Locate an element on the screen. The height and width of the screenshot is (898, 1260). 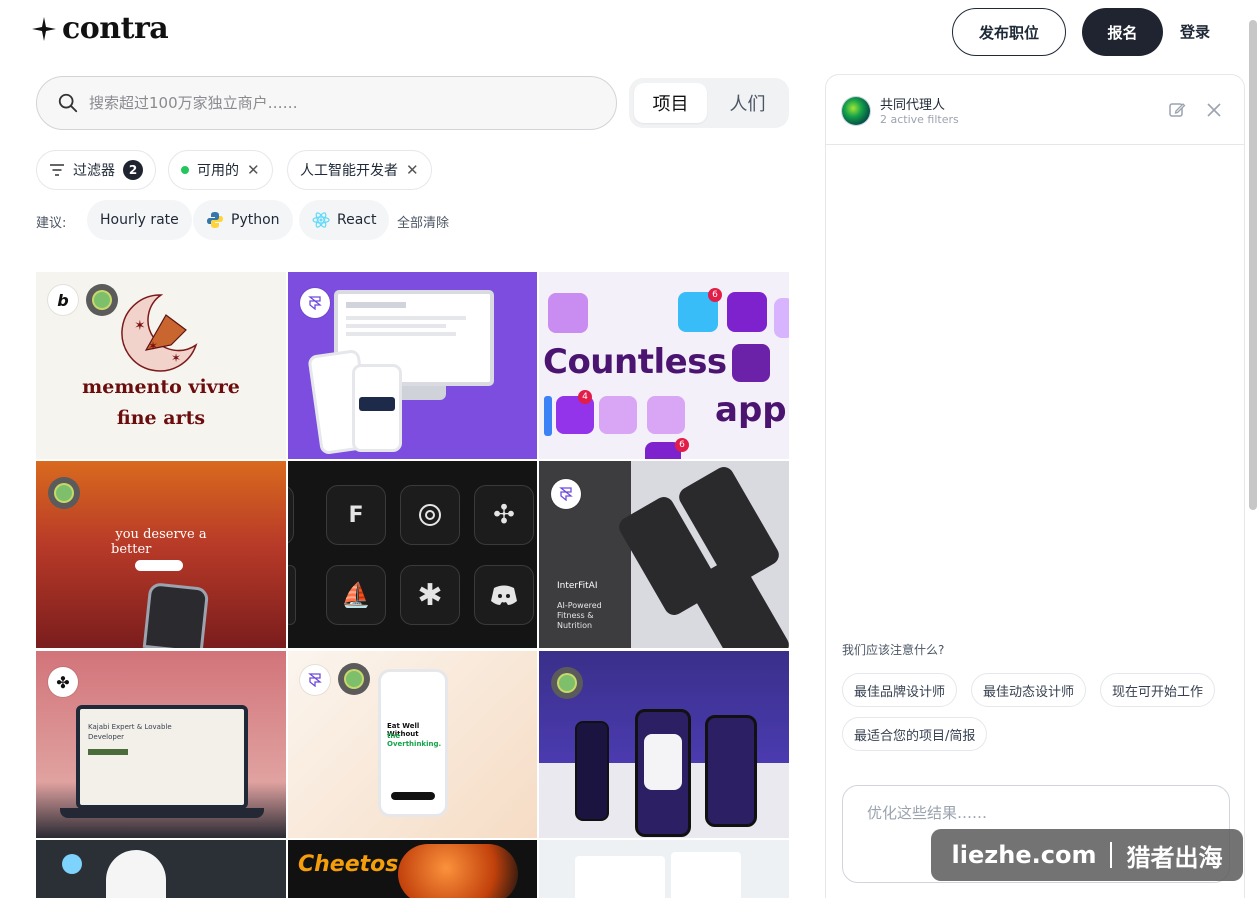
phone-mockup: Eat Well Without the Overthinking. is located at coordinates (413, 743).